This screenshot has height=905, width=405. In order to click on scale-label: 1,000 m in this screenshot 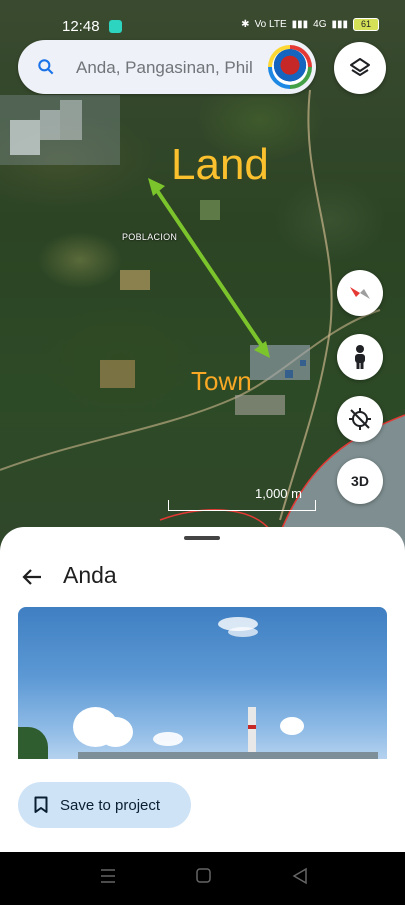, I will do `click(278, 493)`.